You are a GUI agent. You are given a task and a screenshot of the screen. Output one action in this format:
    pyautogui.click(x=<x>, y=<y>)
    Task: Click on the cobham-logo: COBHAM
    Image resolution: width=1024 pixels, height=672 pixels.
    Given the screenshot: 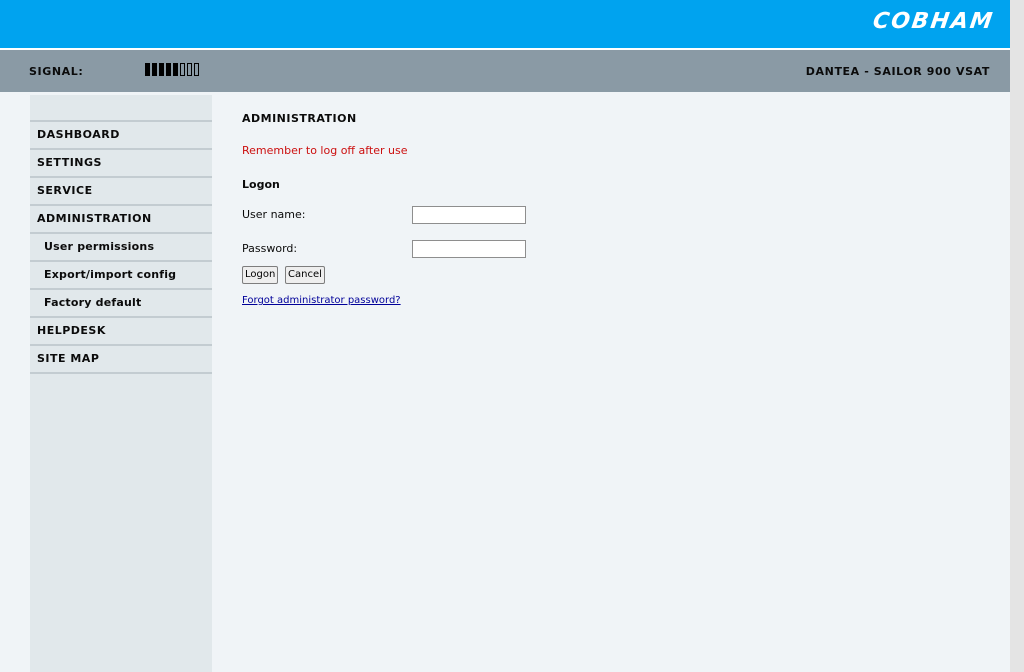 What is the action you would take?
    pyautogui.click(x=933, y=21)
    